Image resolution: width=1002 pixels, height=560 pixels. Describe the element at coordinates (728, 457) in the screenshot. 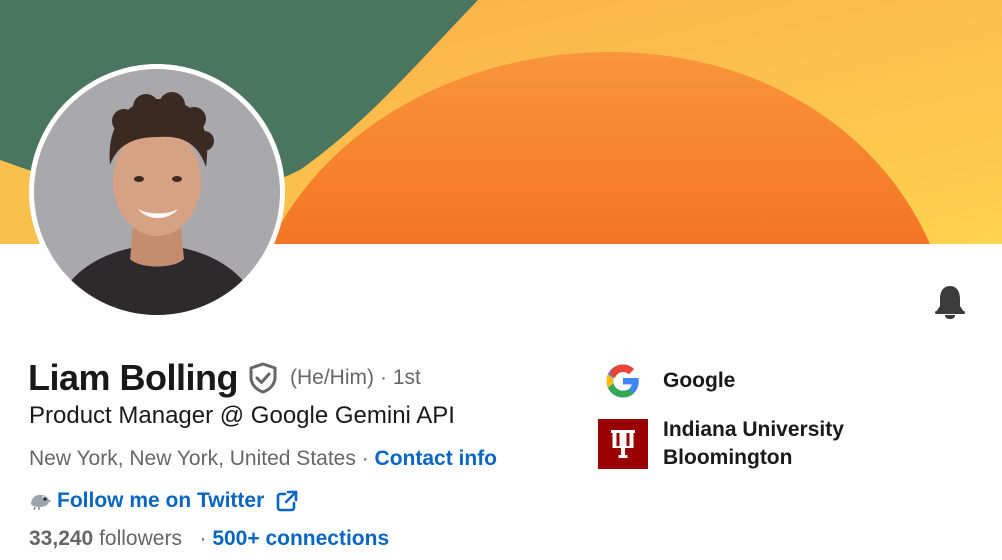

I see `school-name-line2: Bloomington` at that location.